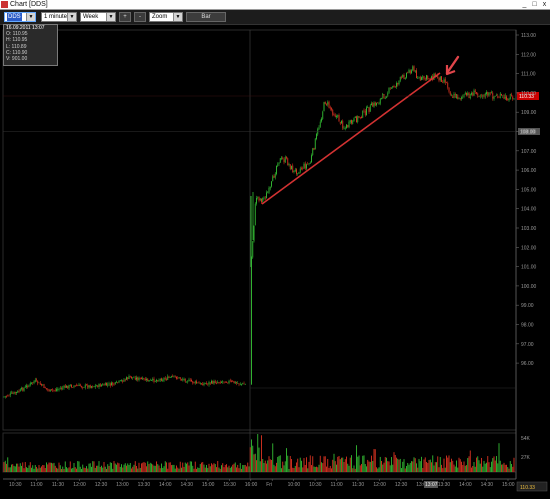 This screenshot has width=550, height=499. I want to click on volume-label: 54K, so click(526, 439).